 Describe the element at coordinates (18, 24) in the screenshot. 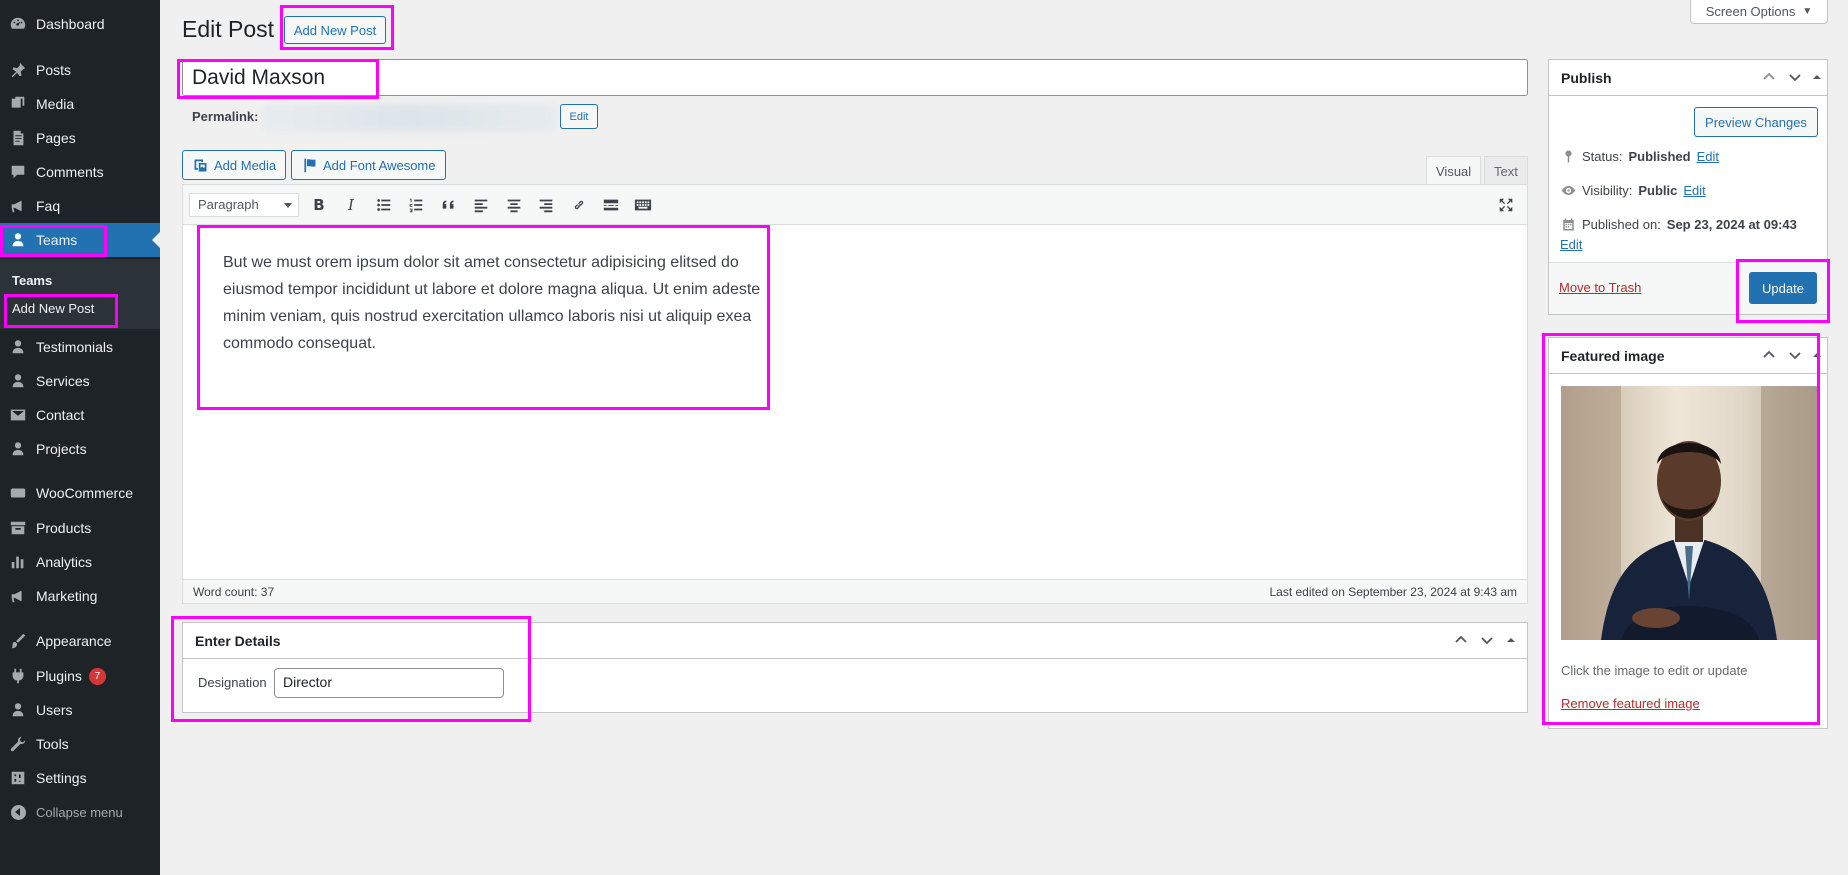

I see `dashboard-icon` at that location.